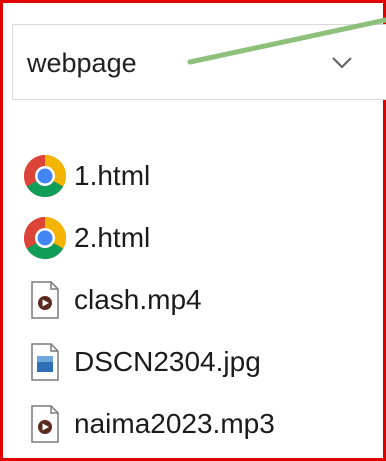  What do you see at coordinates (197, 238) in the screenshot?
I see `list-item: 2.html` at bounding box center [197, 238].